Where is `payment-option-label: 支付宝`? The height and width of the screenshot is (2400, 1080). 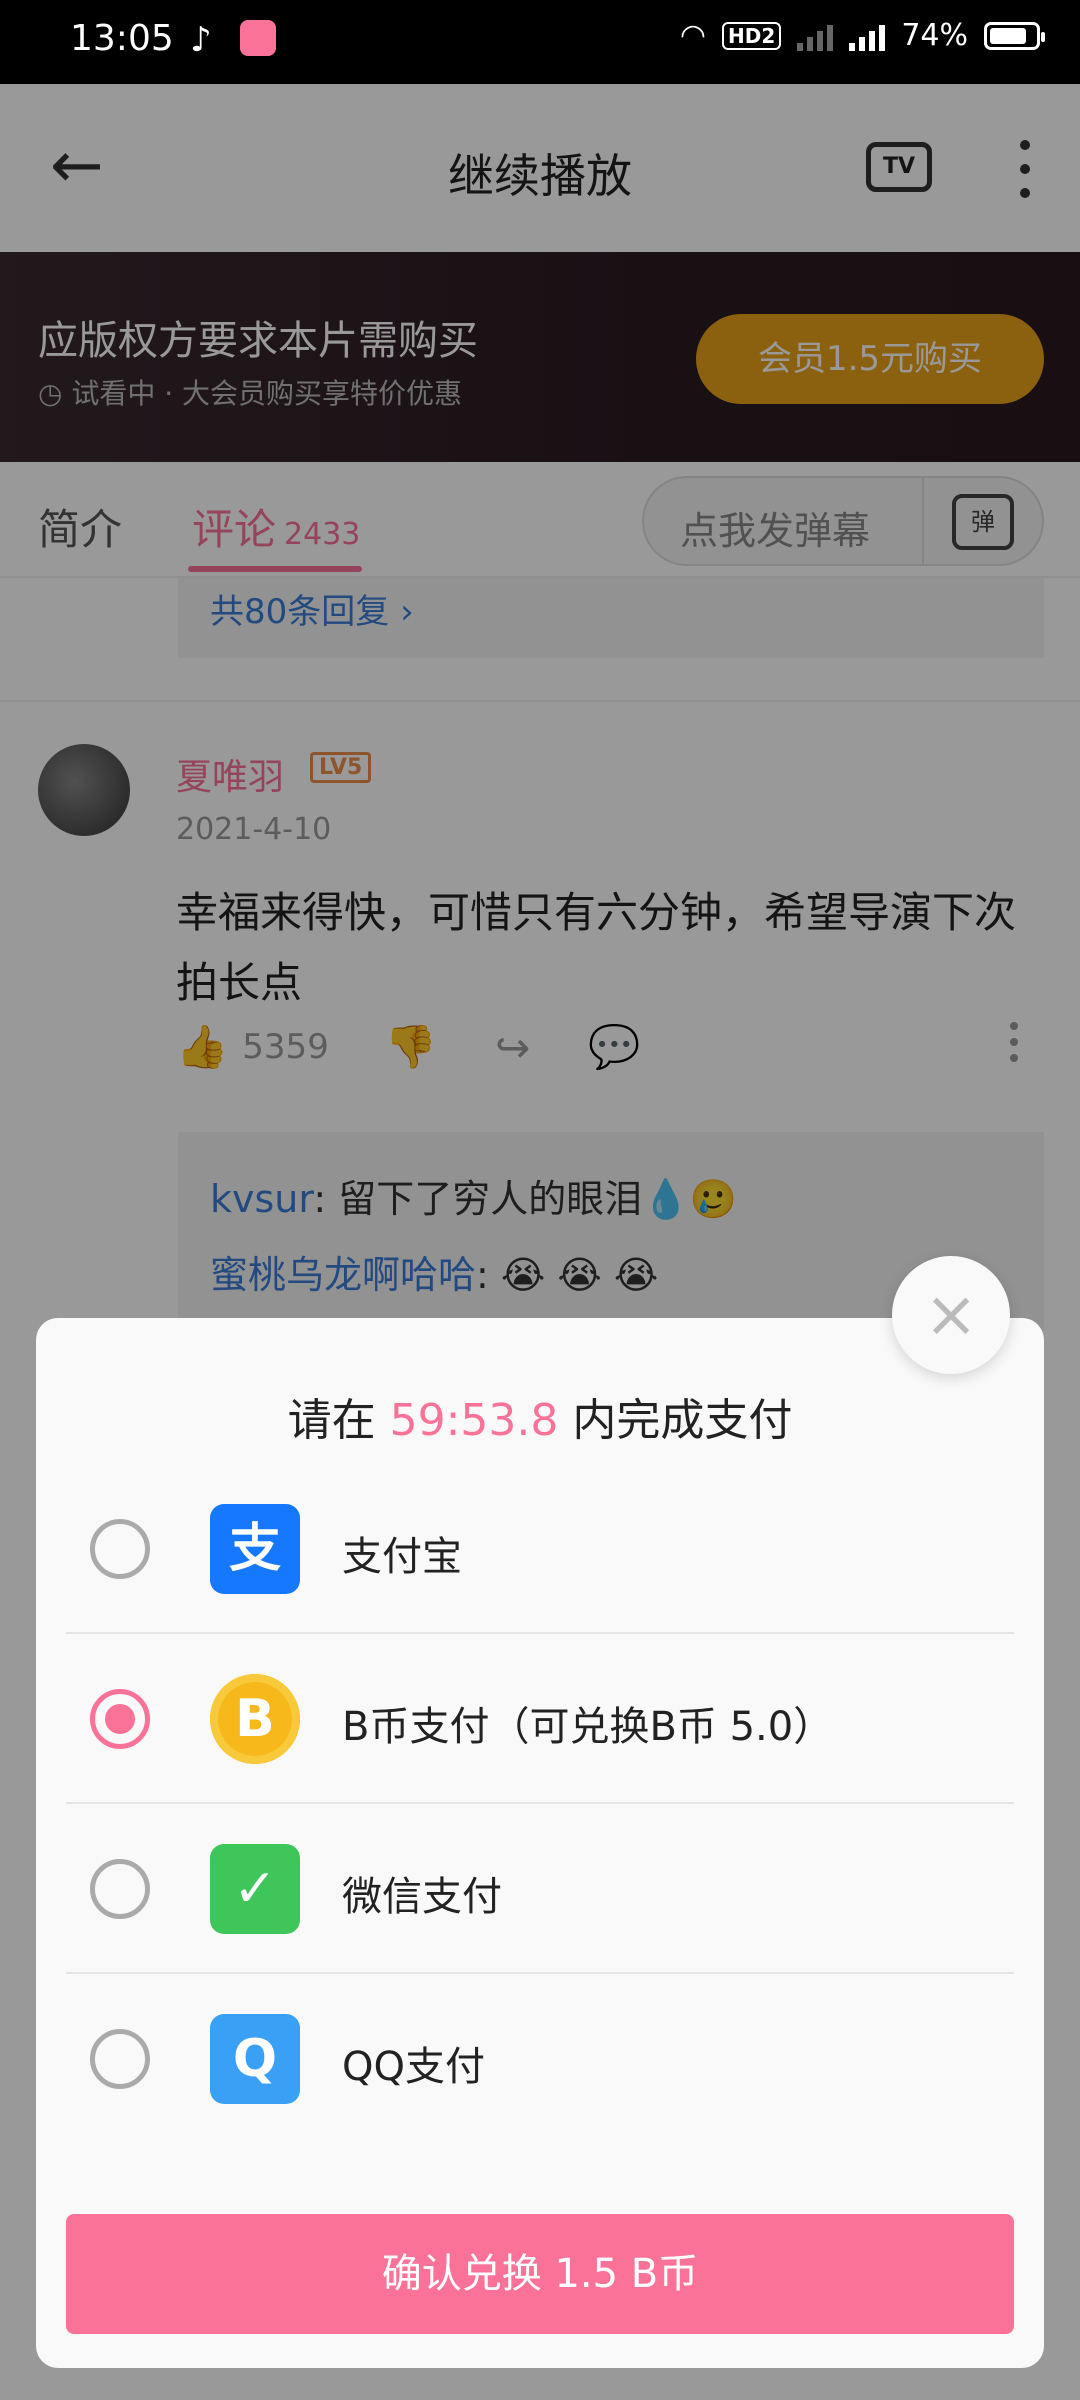 payment-option-label: 支付宝 is located at coordinates (402, 1557).